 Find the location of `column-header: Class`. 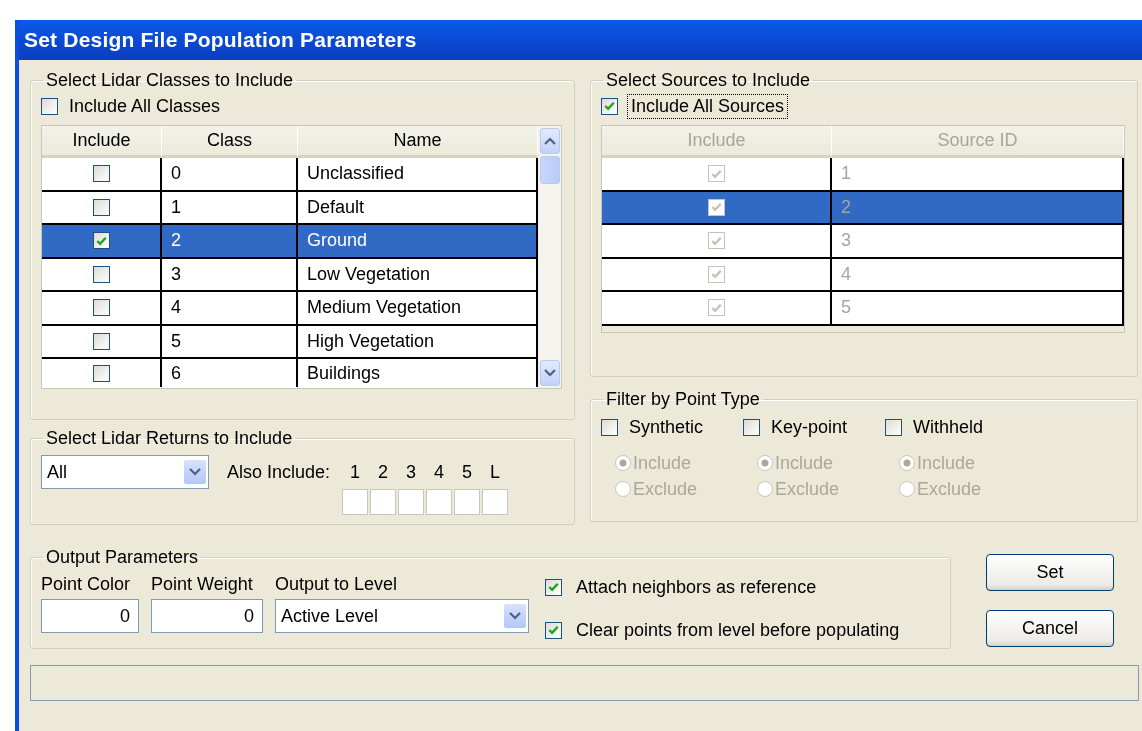

column-header: Class is located at coordinates (230, 142).